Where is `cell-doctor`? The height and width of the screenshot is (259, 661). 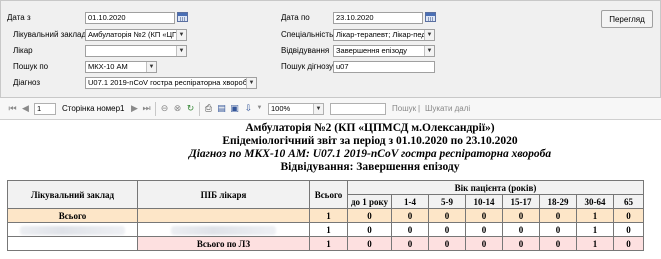 cell-doctor is located at coordinates (223, 229).